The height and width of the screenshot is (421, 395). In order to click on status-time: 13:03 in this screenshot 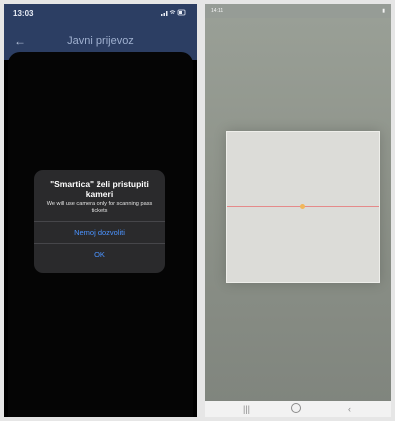, I will do `click(23, 13)`.